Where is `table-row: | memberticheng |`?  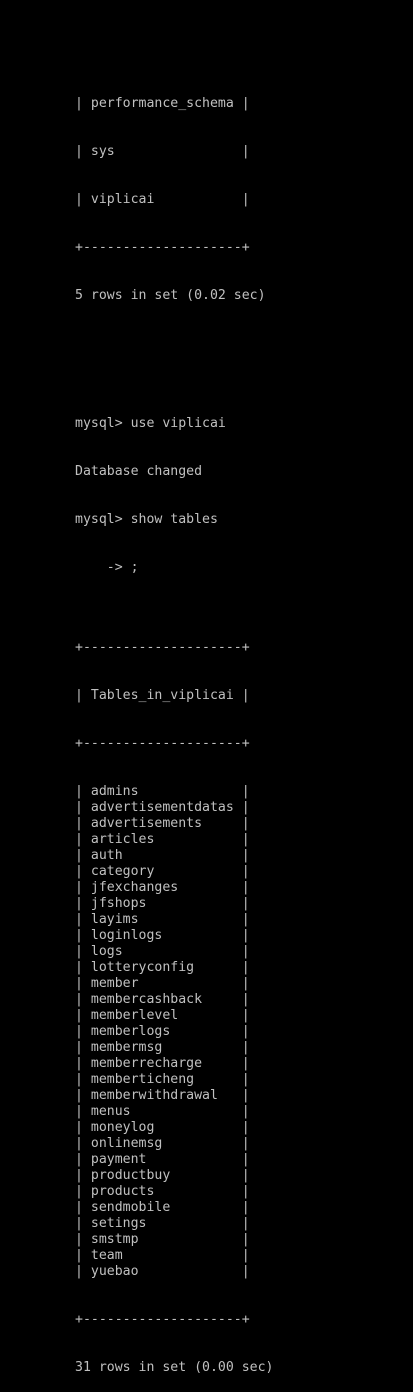
table-row: | memberticheng | is located at coordinates (162, 1079).